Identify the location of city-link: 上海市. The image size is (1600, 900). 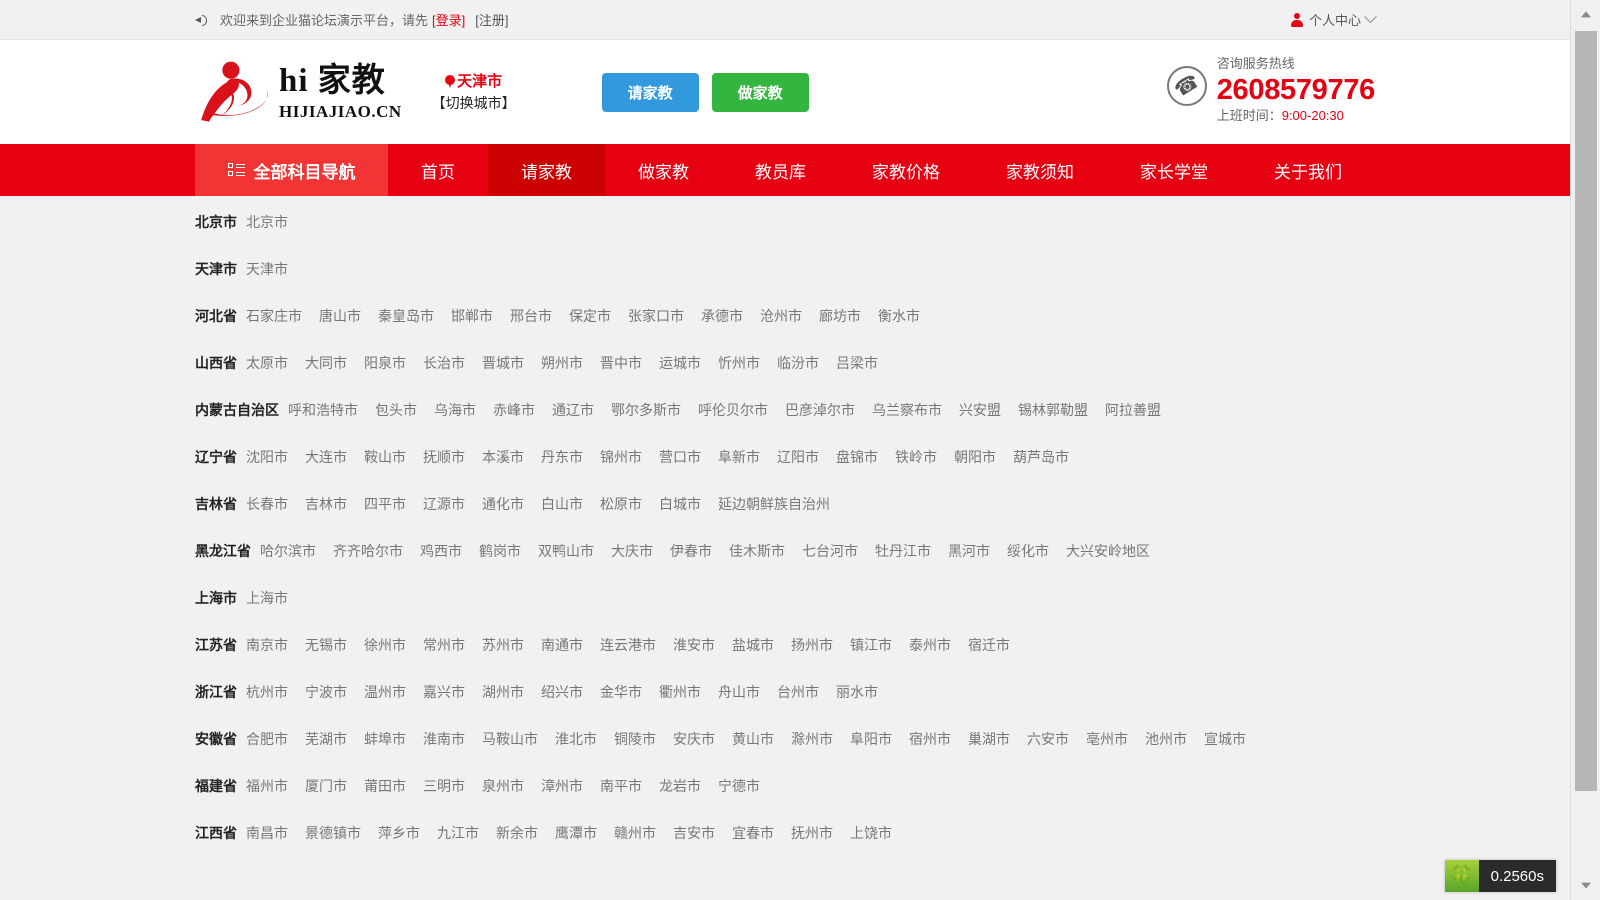
(267, 598).